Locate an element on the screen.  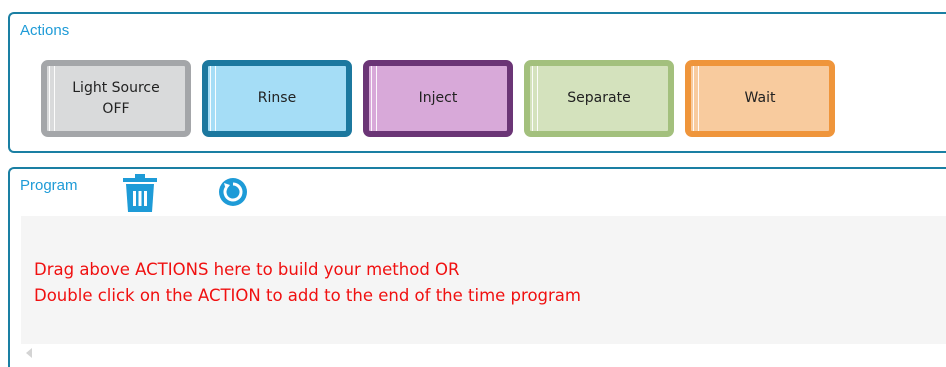
separate-button: Separate is located at coordinates (599, 98).